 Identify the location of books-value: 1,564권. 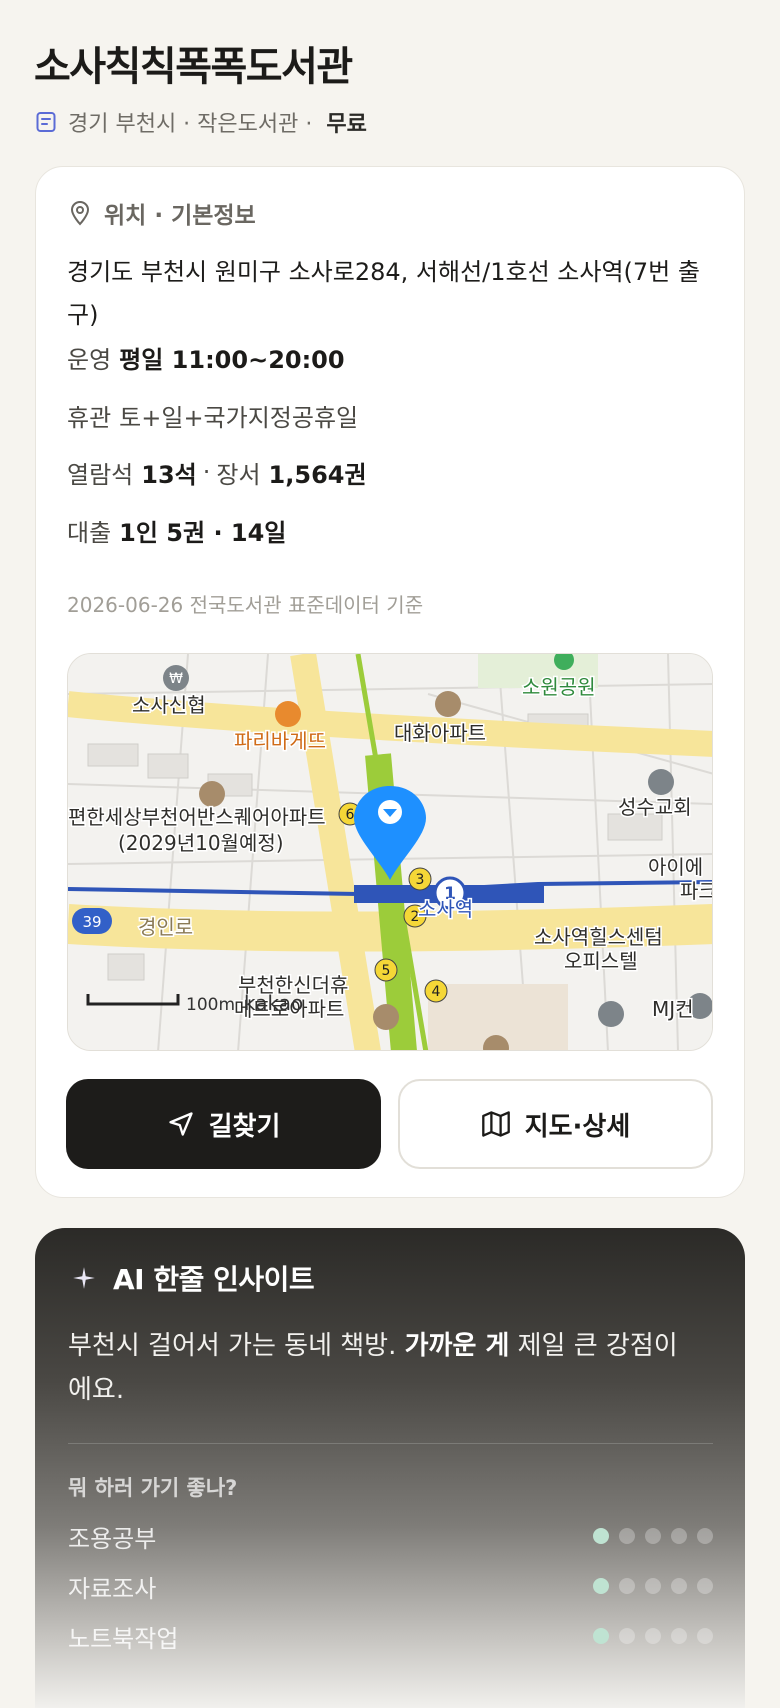
(317, 474).